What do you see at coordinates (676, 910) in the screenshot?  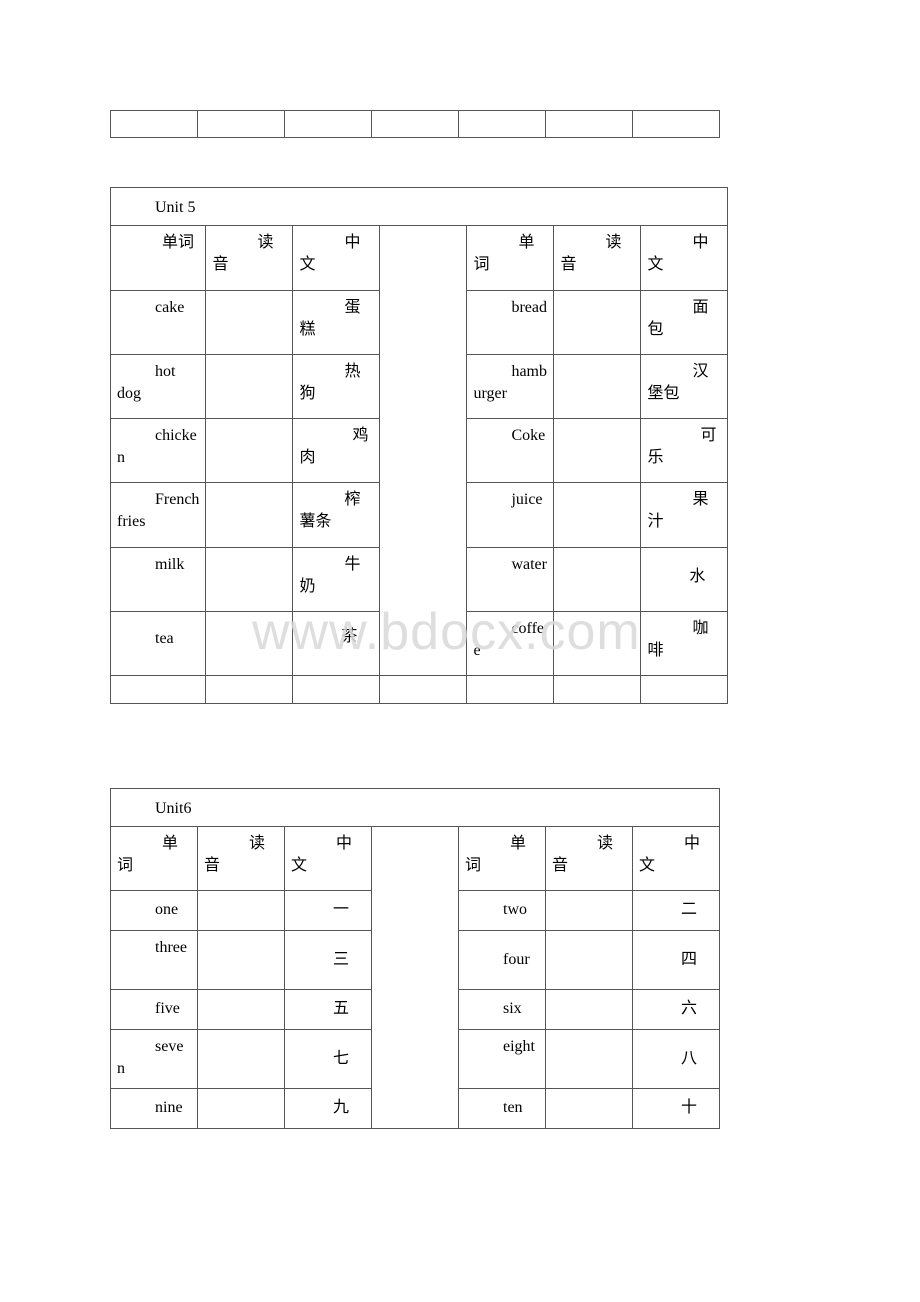 I see `chinese-cell: 二` at bounding box center [676, 910].